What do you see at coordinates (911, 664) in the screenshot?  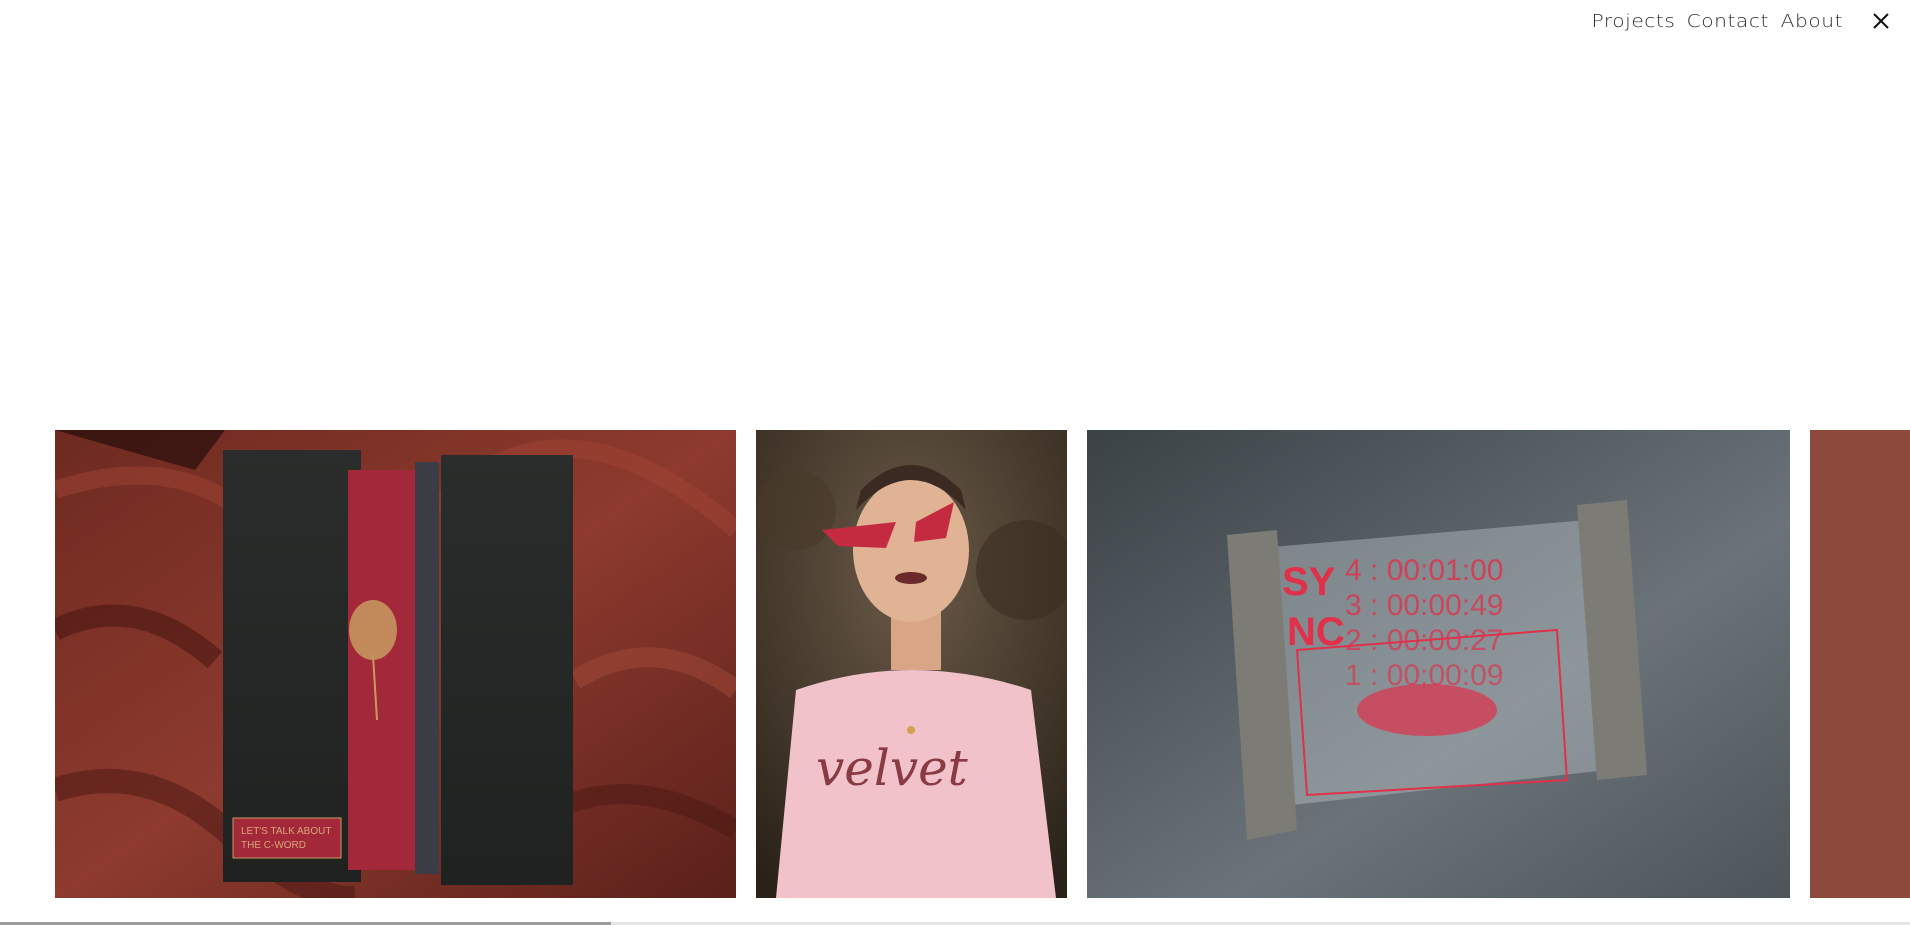 I see `project-tile-velvet: velvet` at bounding box center [911, 664].